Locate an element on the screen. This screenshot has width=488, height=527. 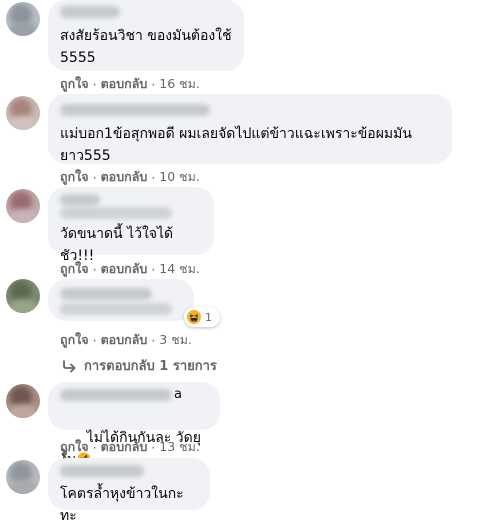
comment-bubble: a ไม่ได้กินกันละ วัดยุงั้น is located at coordinates (134, 425).